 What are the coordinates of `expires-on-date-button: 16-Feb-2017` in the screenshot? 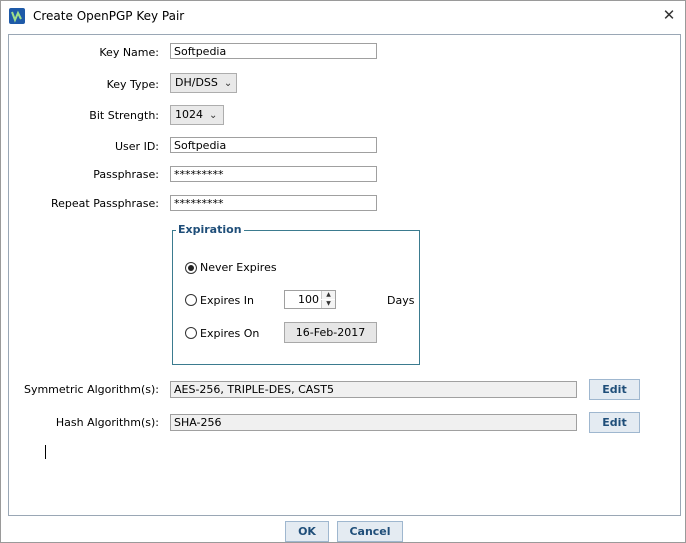 It's located at (330, 332).